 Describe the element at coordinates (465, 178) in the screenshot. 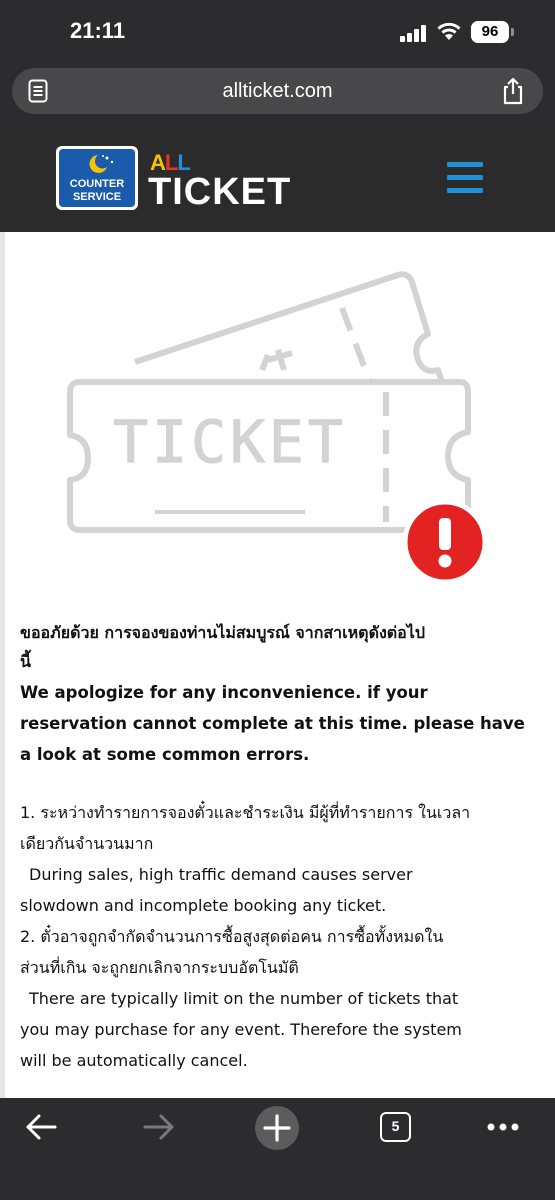

I see `hamburger-menu-icon` at that location.